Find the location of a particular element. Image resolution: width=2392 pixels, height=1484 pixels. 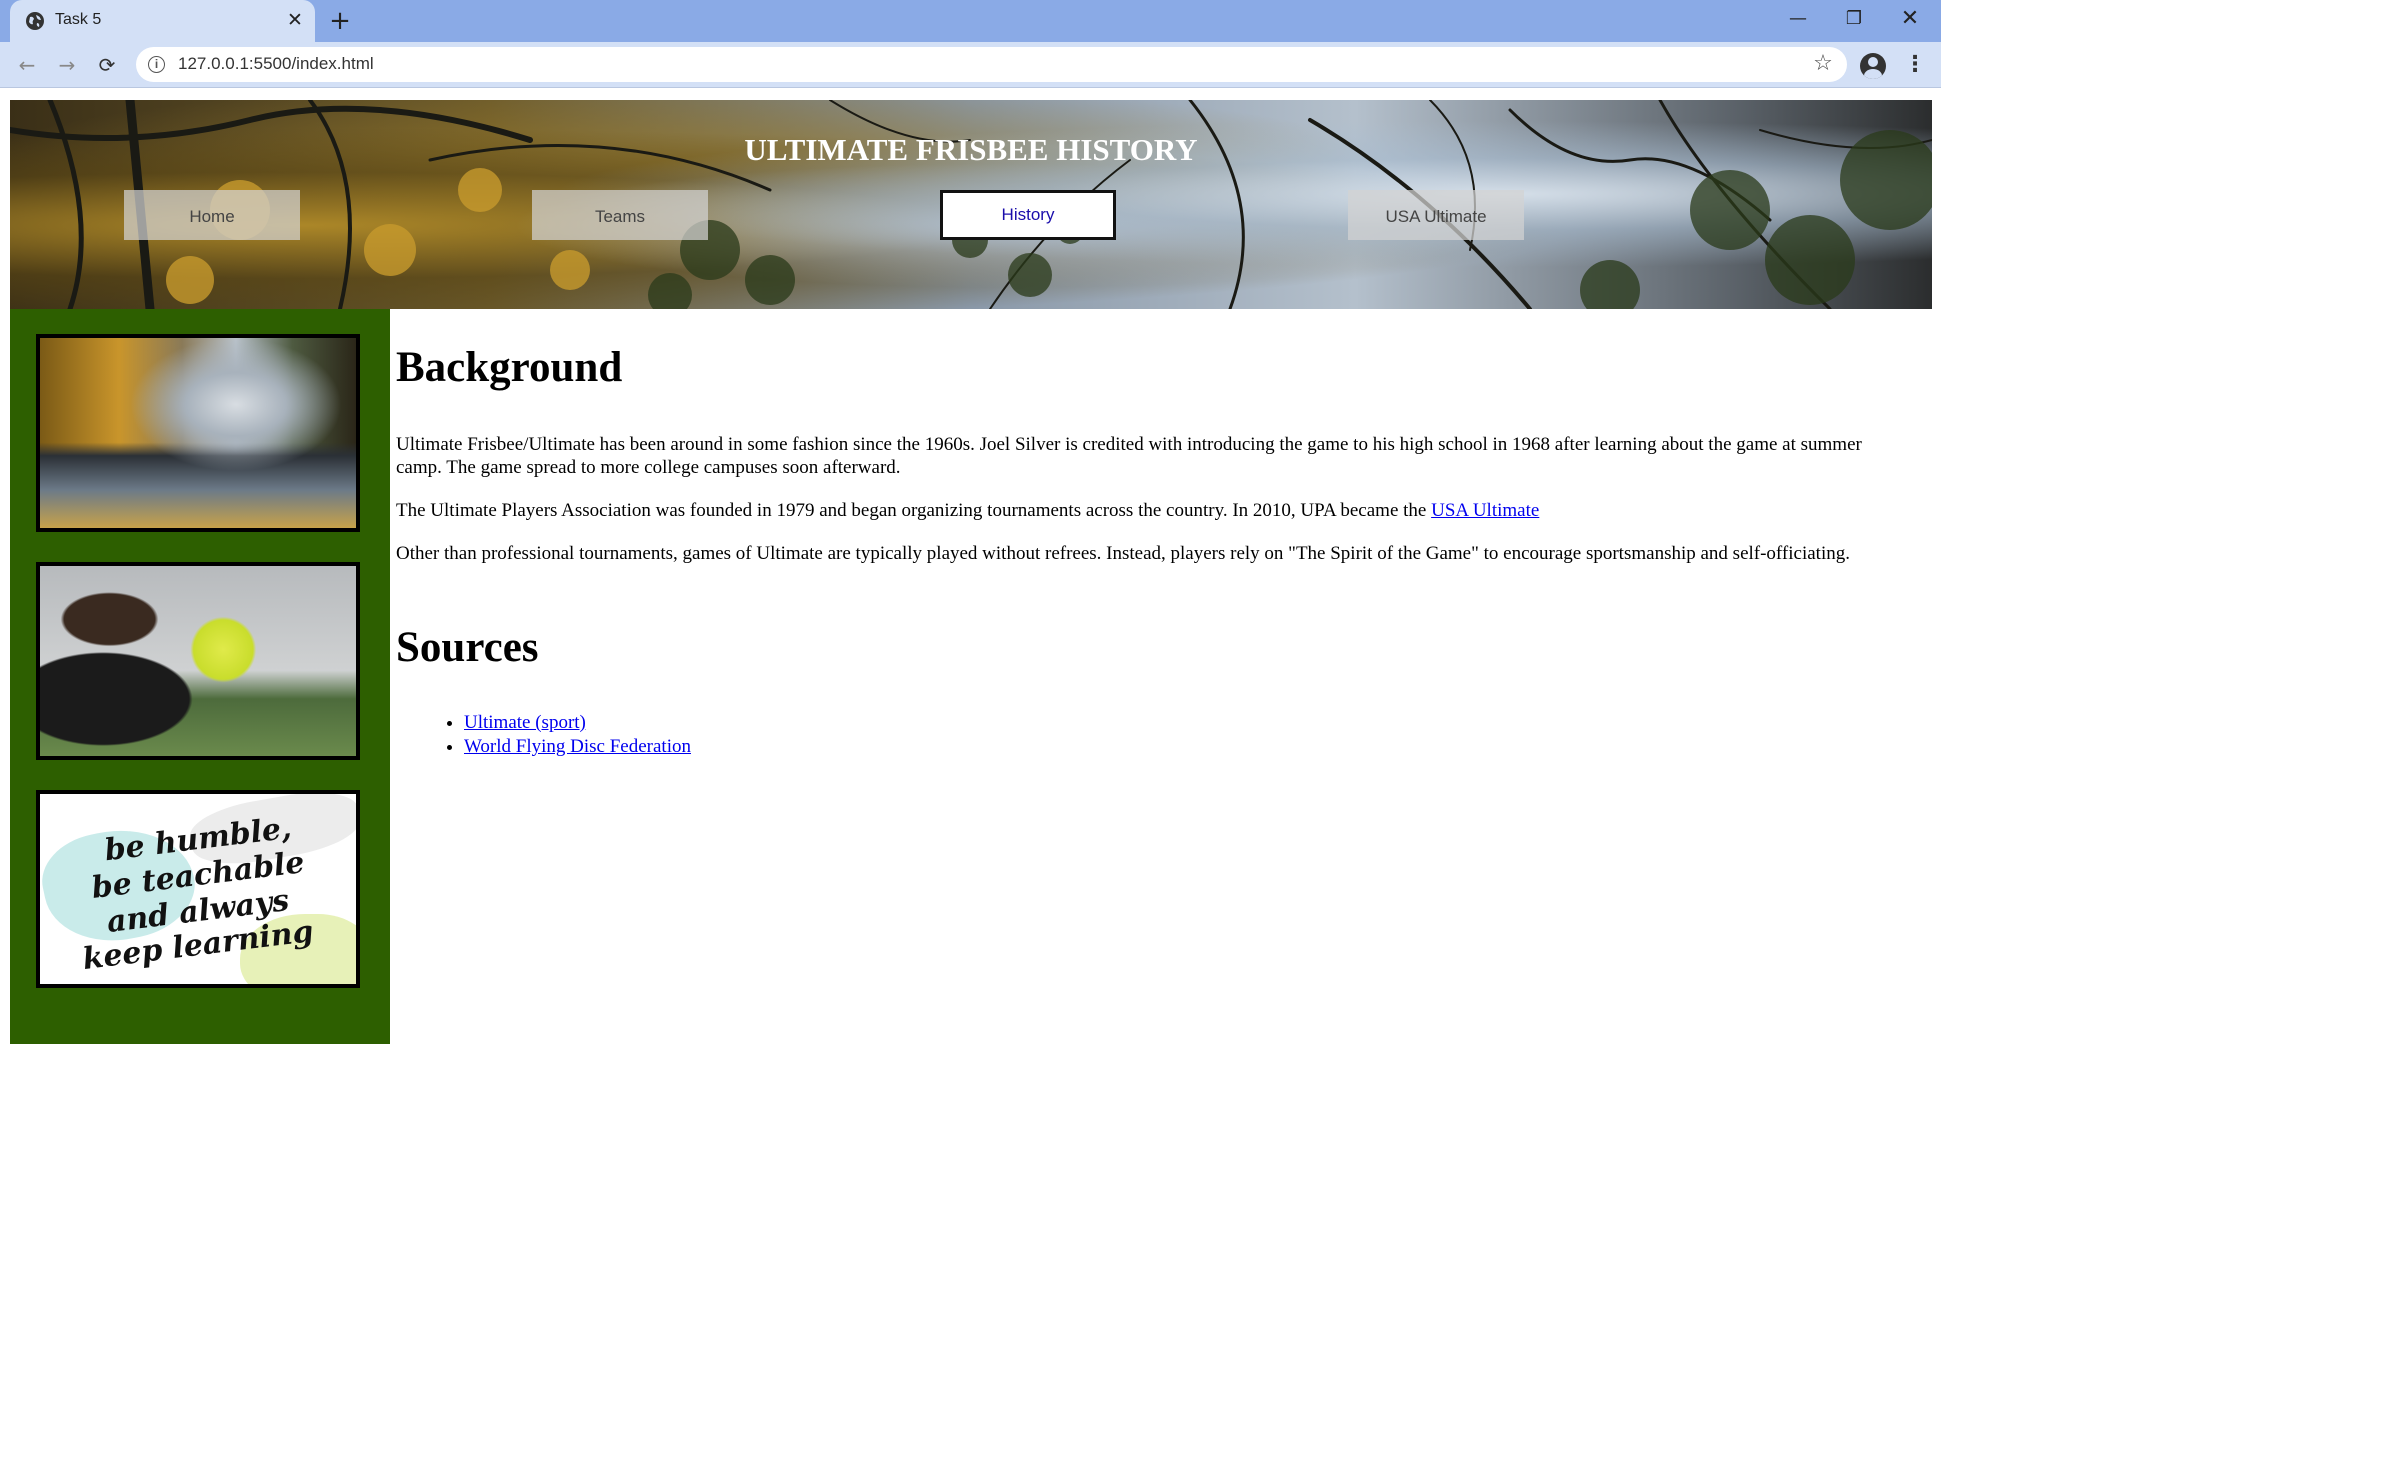

list-item: Ultimate (sport) is located at coordinates (577, 723).